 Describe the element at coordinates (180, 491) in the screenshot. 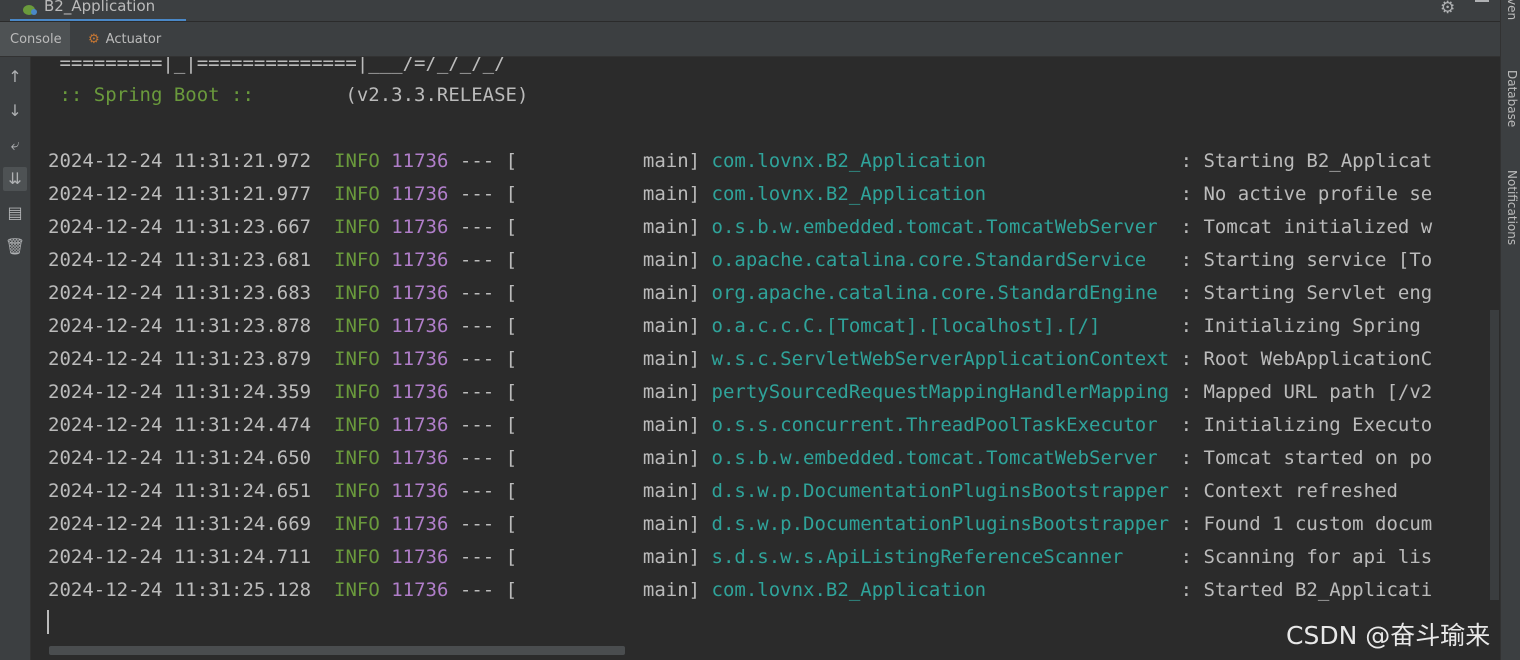

I see `log-timestamp: 2024-12-24 11:31:24.651` at that location.